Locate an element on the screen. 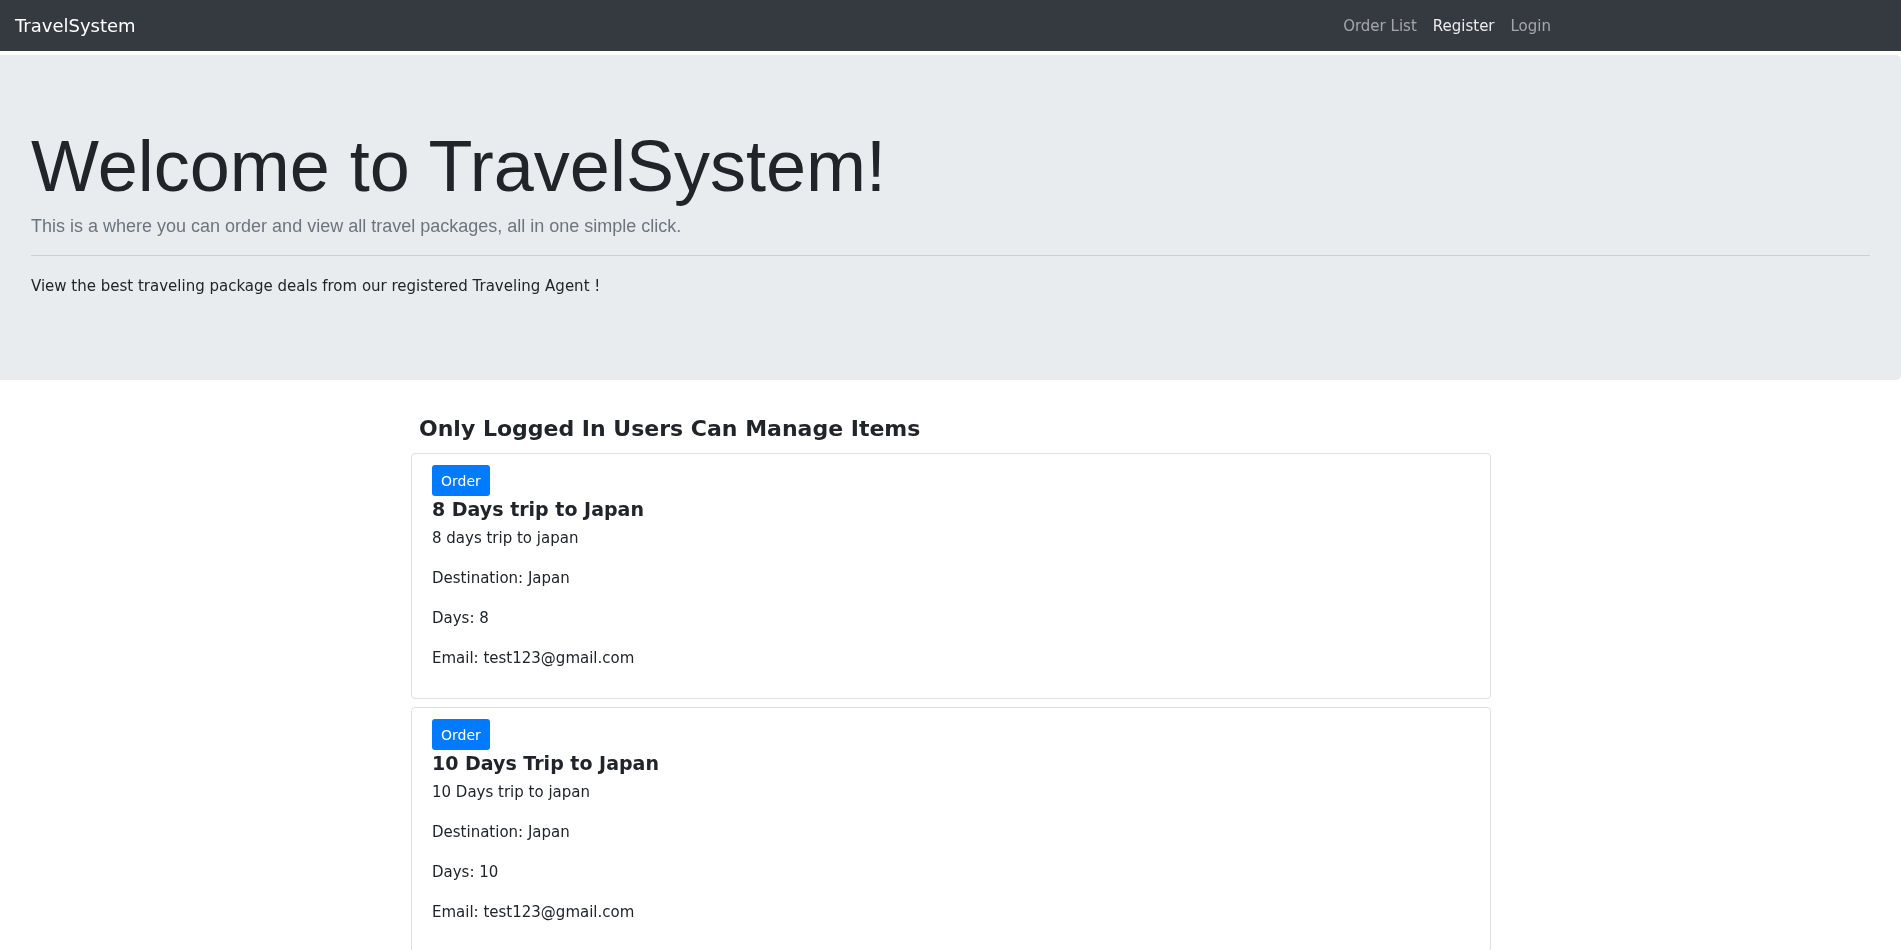  nav-link: Register is located at coordinates (1463, 25).